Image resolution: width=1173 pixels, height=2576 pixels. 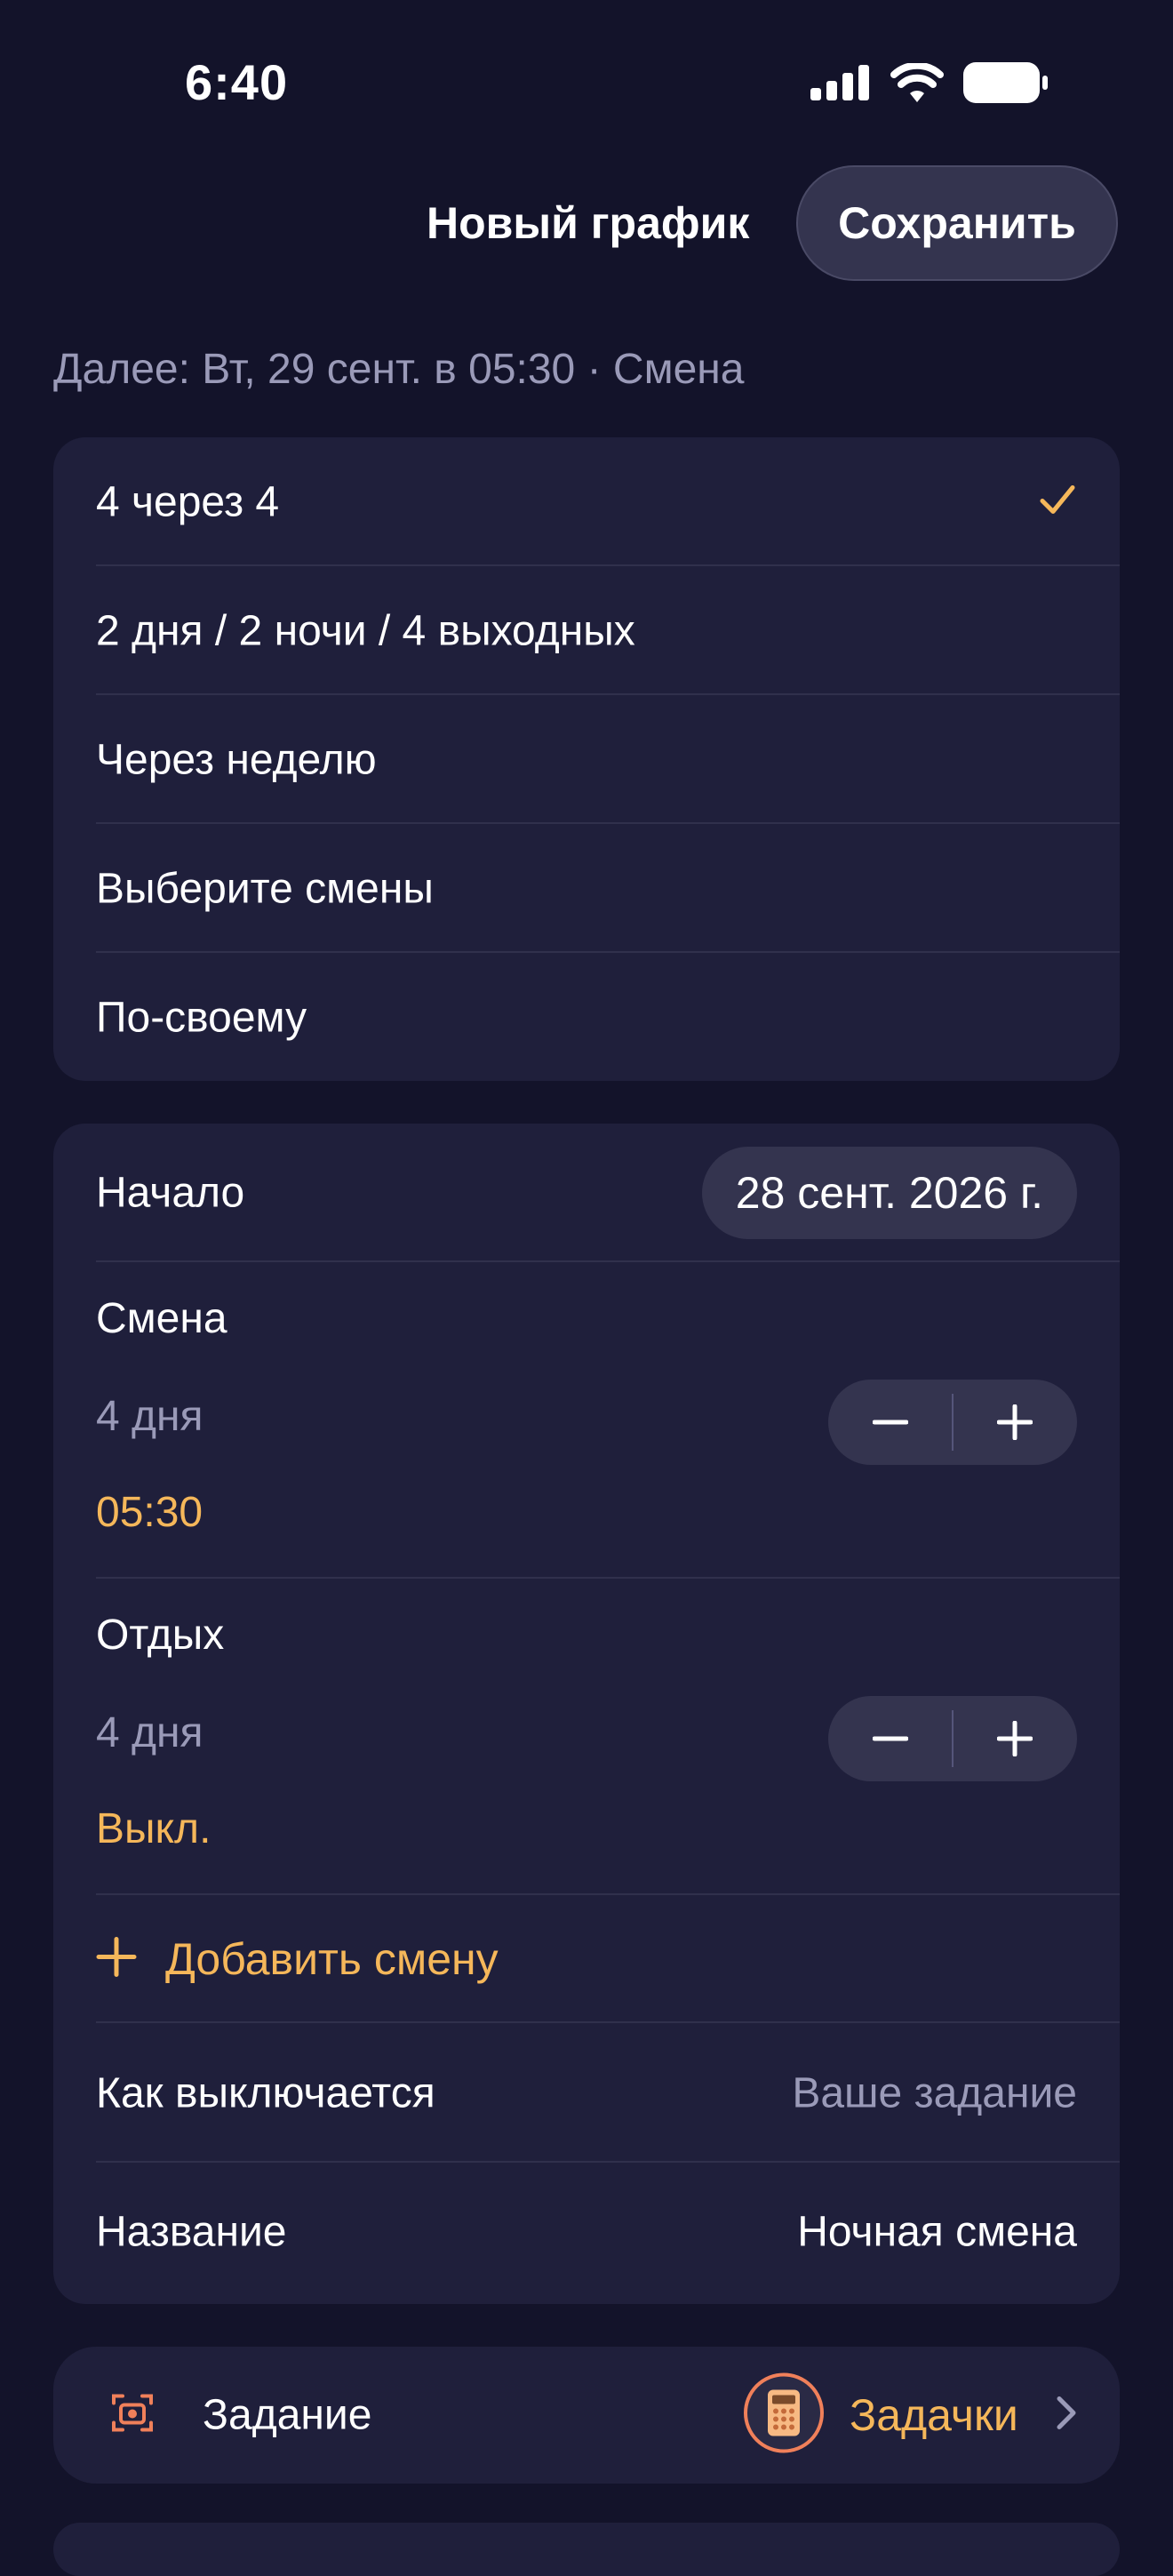 What do you see at coordinates (586, 888) in the screenshot?
I see `pattern-item-choose-shifts: Выберите смены` at bounding box center [586, 888].